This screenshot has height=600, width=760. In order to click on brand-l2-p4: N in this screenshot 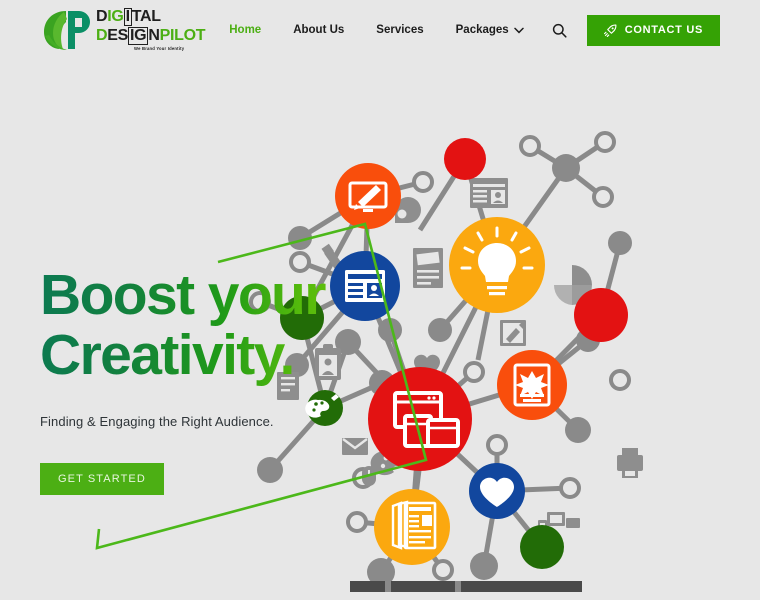, I will do `click(154, 36)`.